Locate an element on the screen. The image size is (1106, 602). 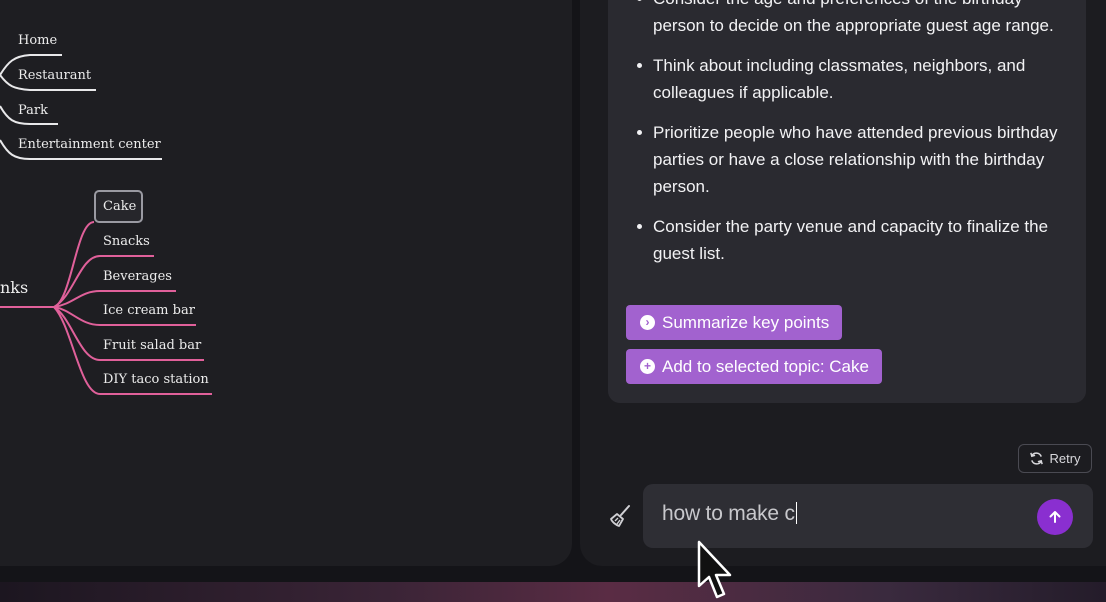
summarize-key-points-button: › Summarize key points is located at coordinates (734, 322).